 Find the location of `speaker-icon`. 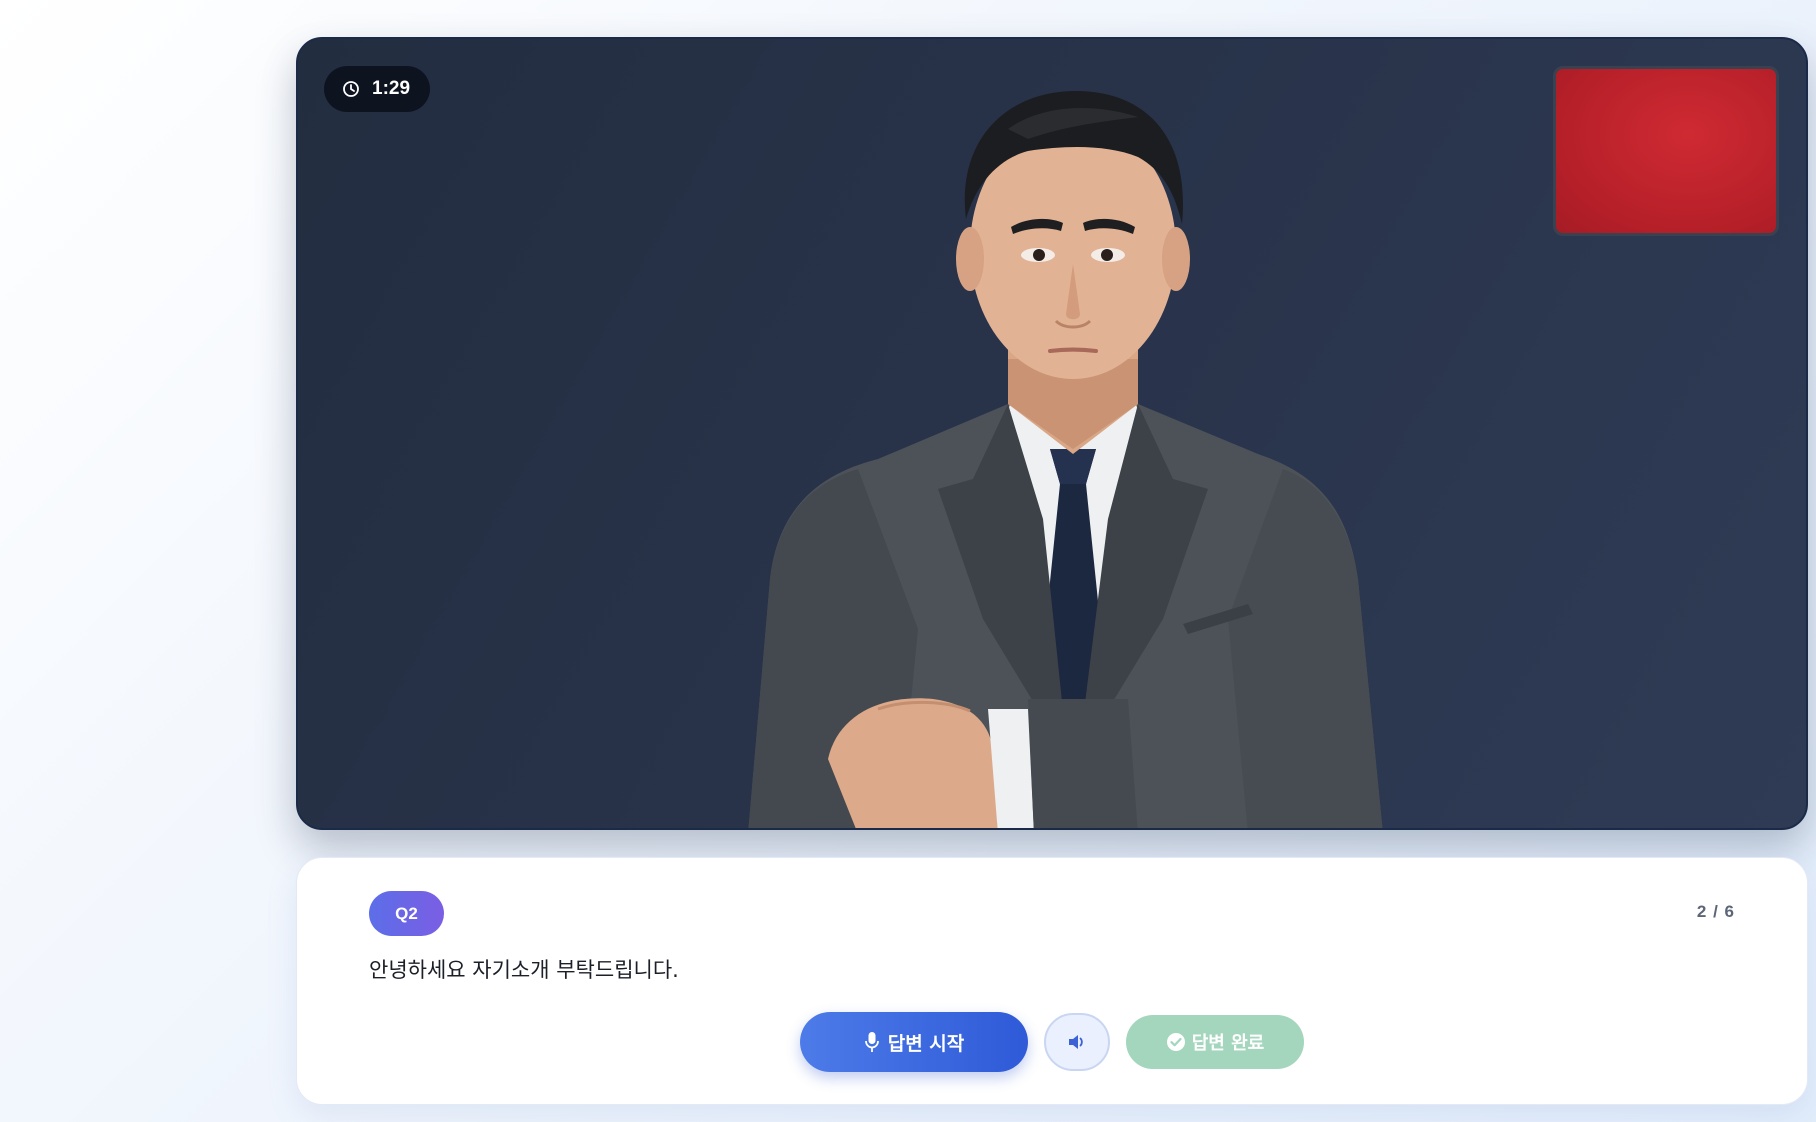

speaker-icon is located at coordinates (1076, 1042).